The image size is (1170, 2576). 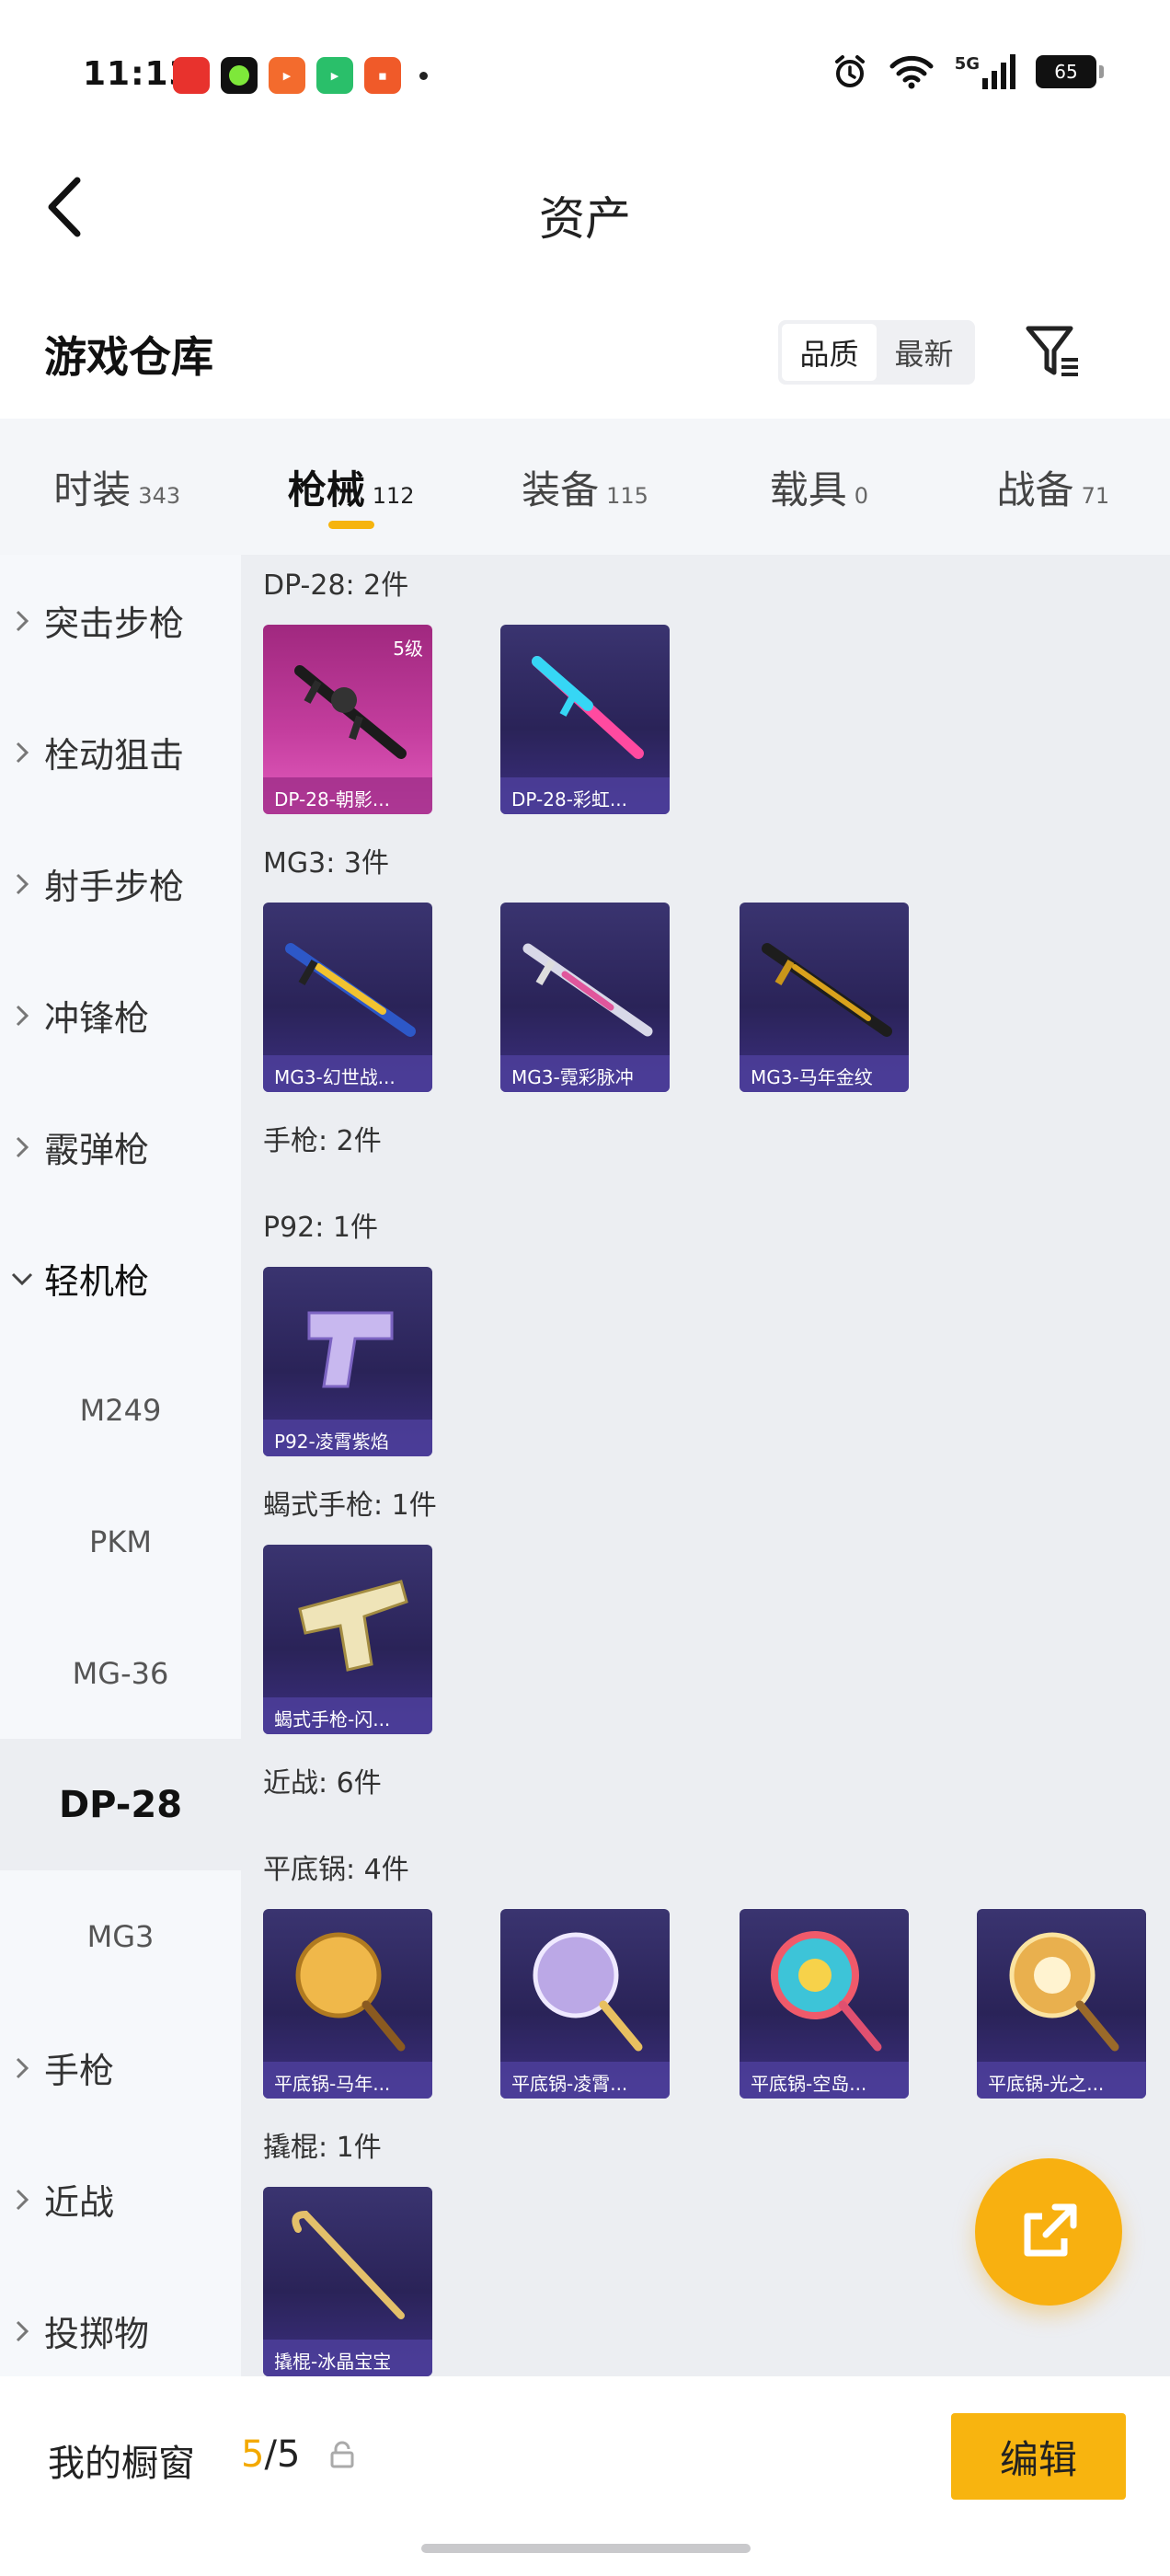 What do you see at coordinates (79, 2071) in the screenshot?
I see `sidebar-item-label: 手枪` at bounding box center [79, 2071].